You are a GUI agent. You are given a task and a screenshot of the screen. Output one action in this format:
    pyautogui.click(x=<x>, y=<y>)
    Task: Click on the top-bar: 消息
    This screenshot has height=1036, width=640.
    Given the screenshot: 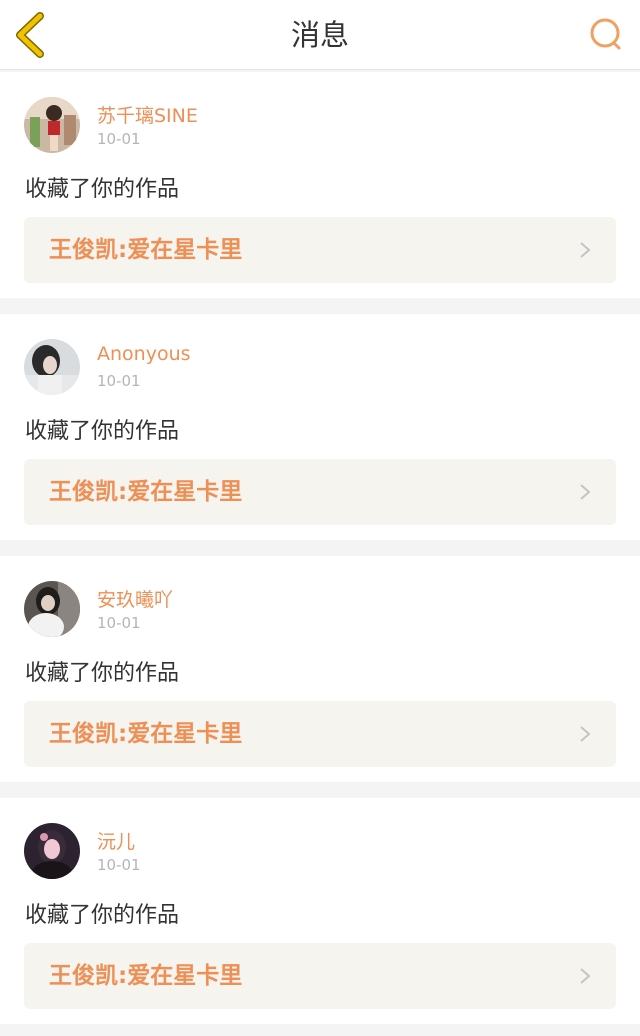 What is the action you would take?
    pyautogui.click(x=320, y=35)
    